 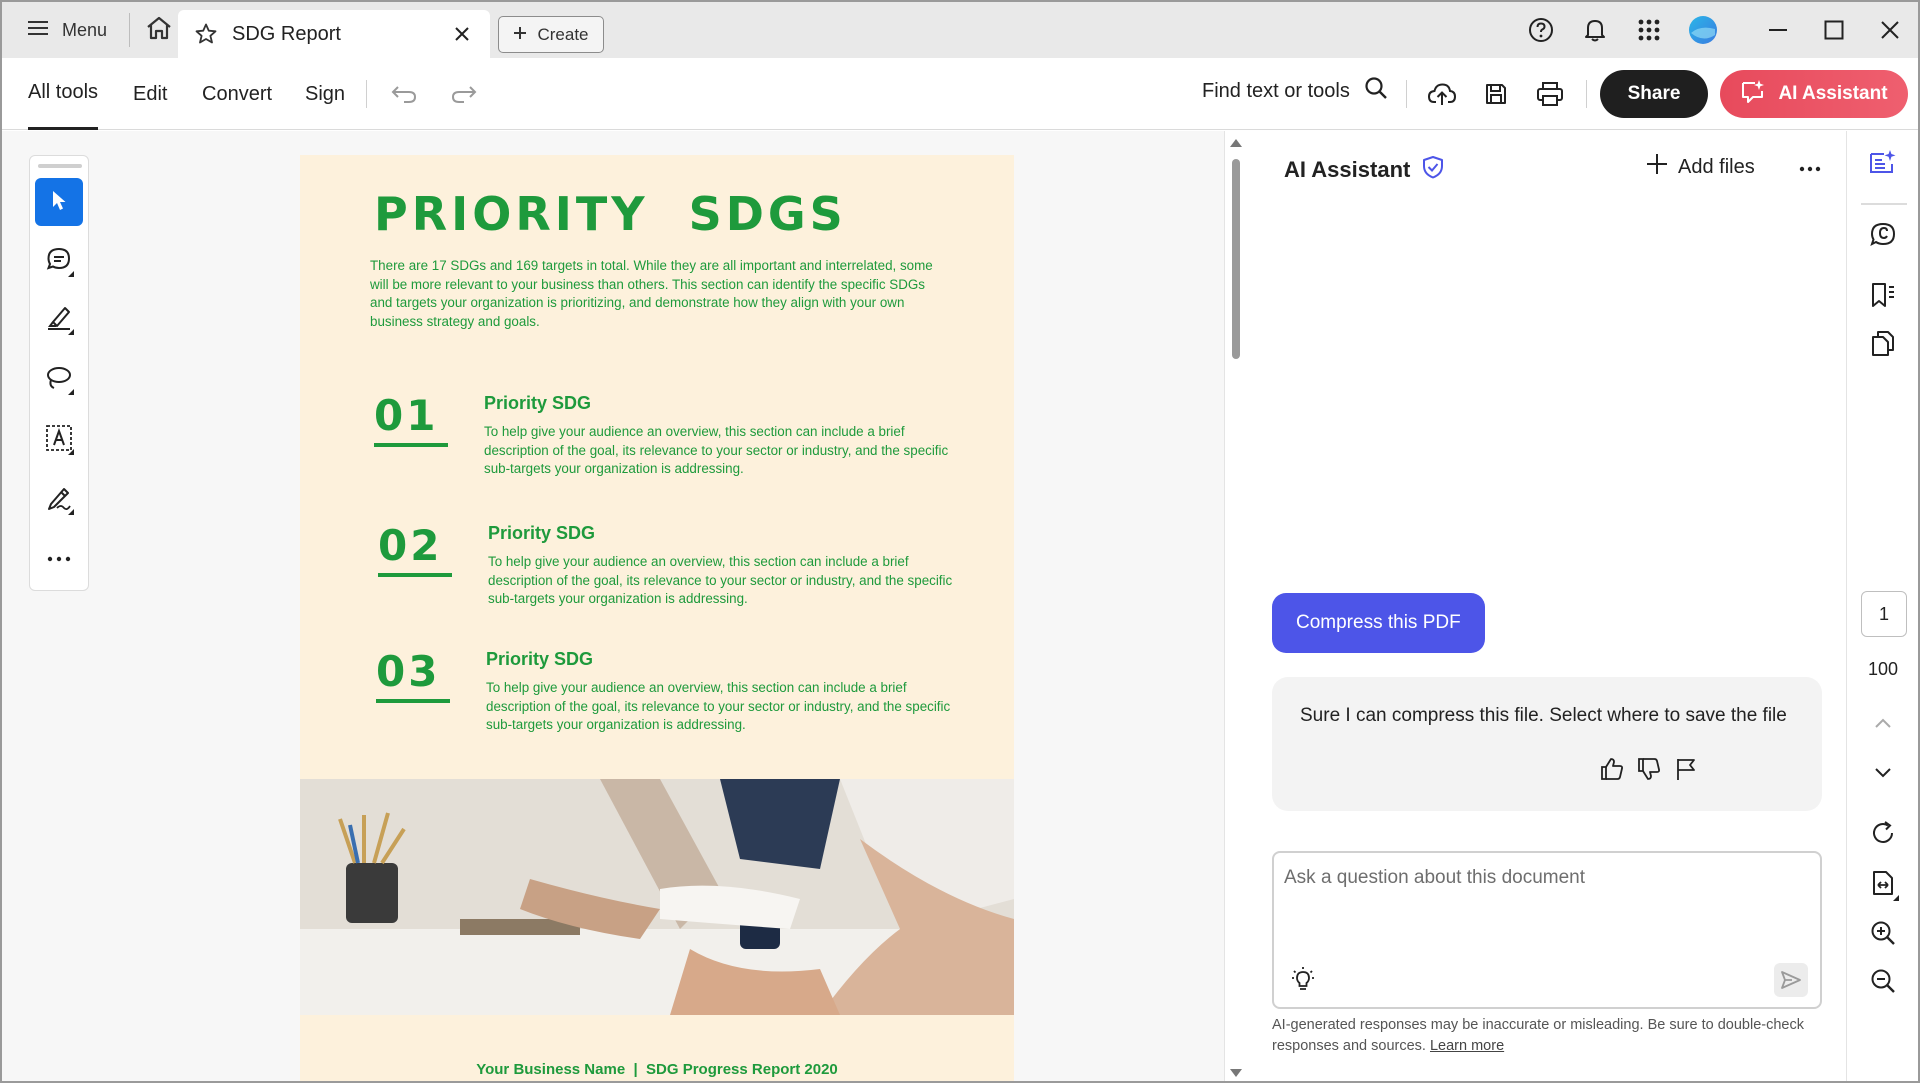 What do you see at coordinates (1376, 91) in the screenshot?
I see `search-icon` at bounding box center [1376, 91].